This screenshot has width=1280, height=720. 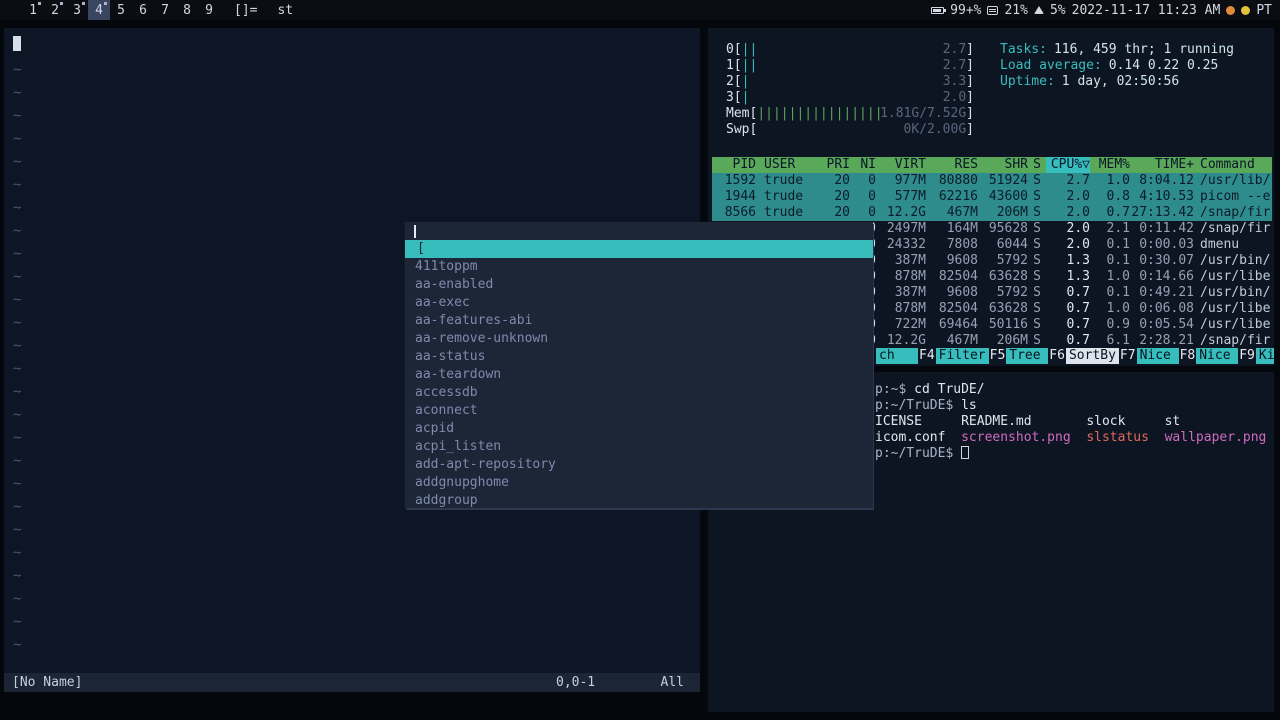 I want to click on dmenu-item: aa-status, so click(x=639, y=357).